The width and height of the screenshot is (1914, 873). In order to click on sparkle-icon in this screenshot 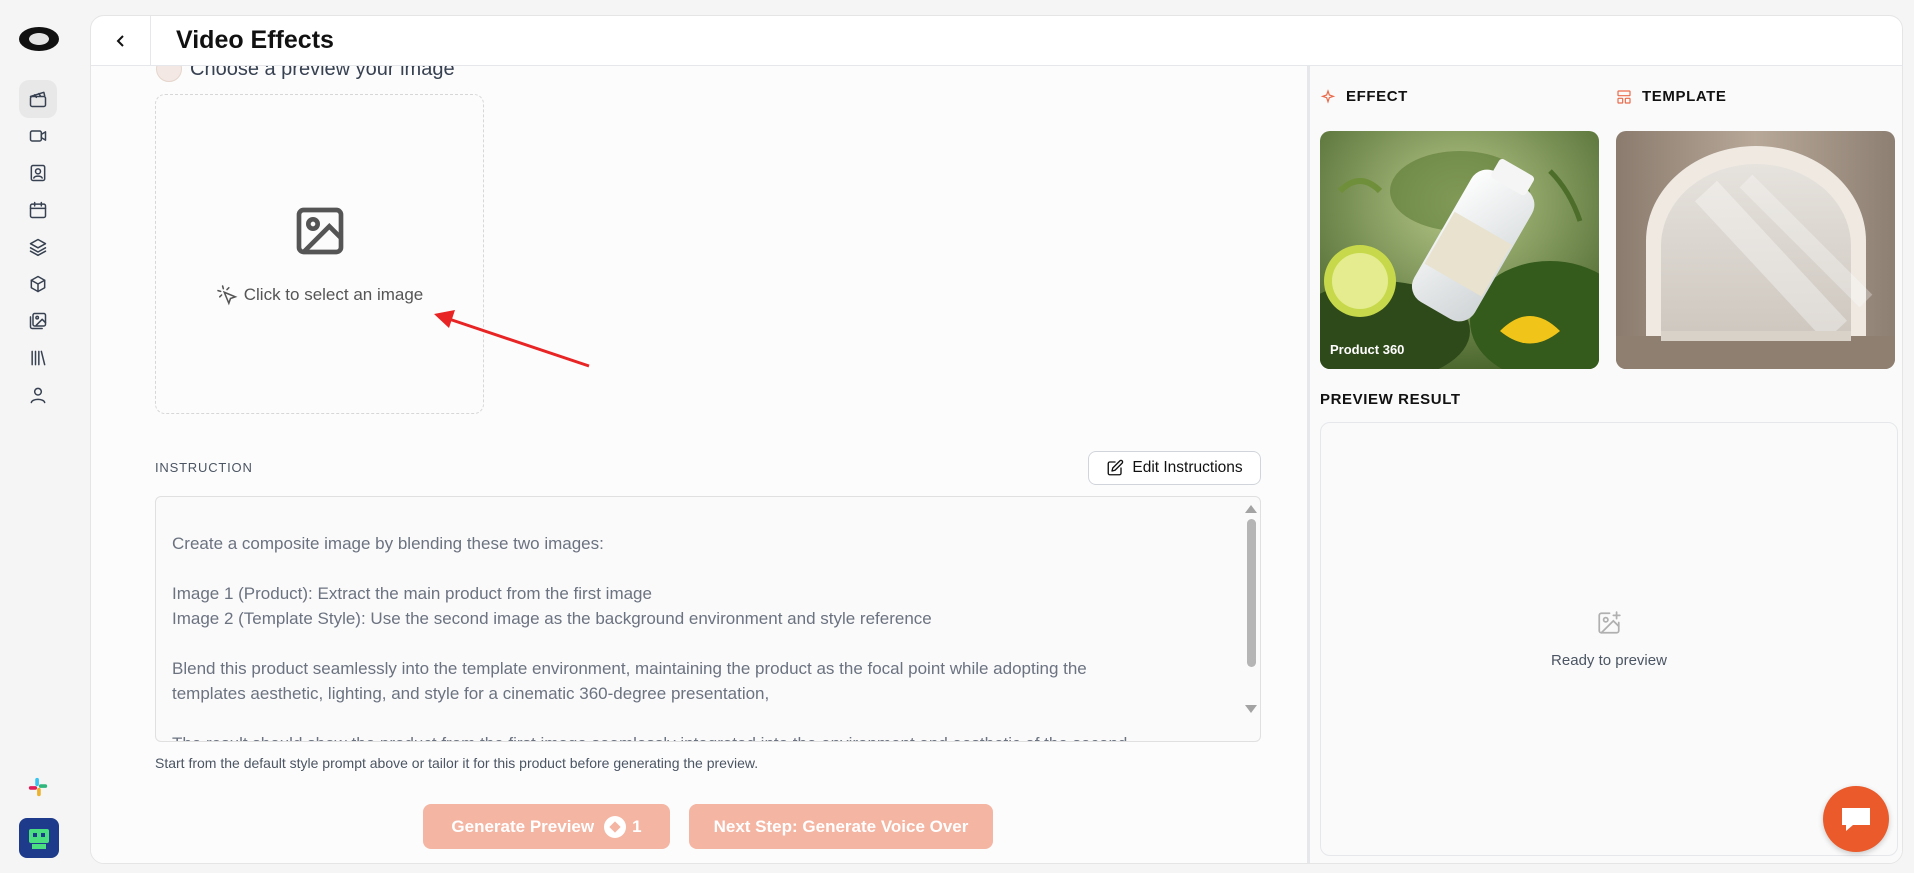, I will do `click(1328, 96)`.